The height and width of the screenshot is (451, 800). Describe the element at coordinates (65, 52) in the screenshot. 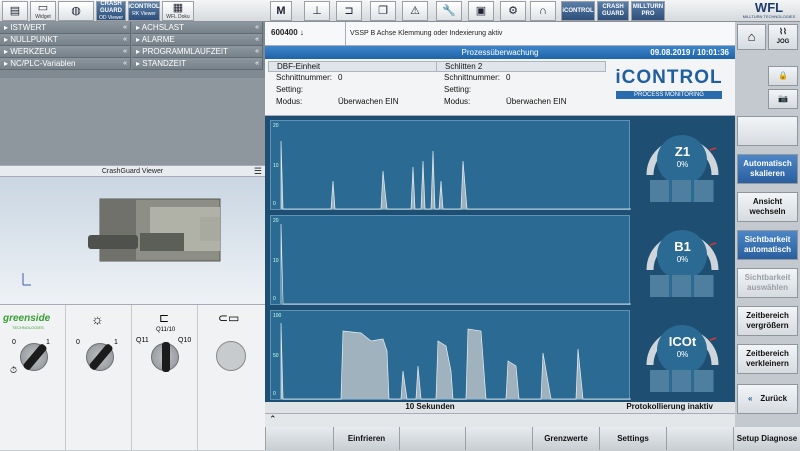

I see `menu-item-werkzeug: ▸ WERKZEUG «` at that location.